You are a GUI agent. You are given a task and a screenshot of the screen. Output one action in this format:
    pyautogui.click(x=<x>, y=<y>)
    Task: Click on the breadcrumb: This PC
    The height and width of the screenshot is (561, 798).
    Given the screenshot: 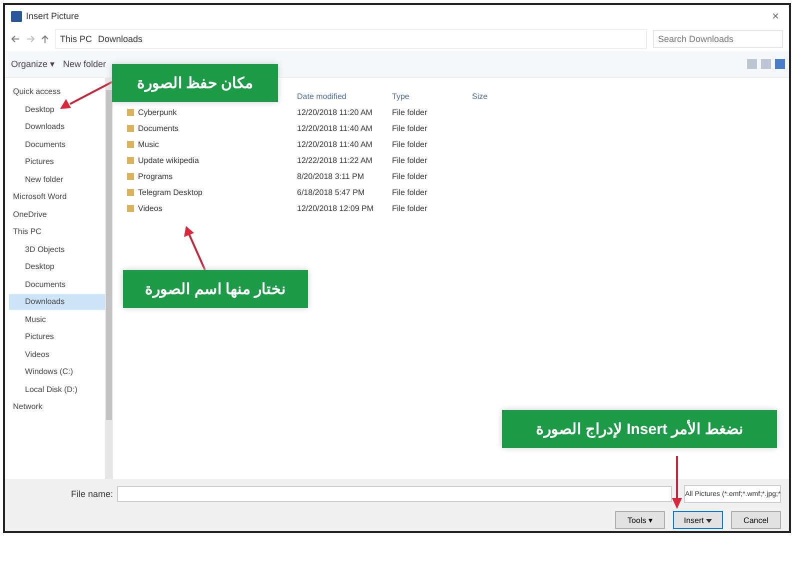 What is the action you would take?
    pyautogui.click(x=76, y=39)
    